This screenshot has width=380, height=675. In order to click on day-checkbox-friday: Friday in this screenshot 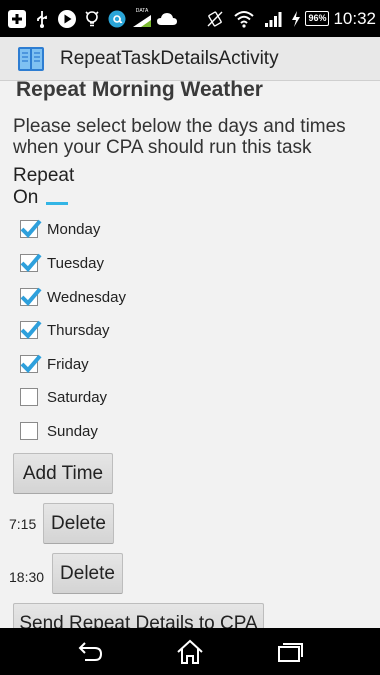, I will do `click(54, 364)`.